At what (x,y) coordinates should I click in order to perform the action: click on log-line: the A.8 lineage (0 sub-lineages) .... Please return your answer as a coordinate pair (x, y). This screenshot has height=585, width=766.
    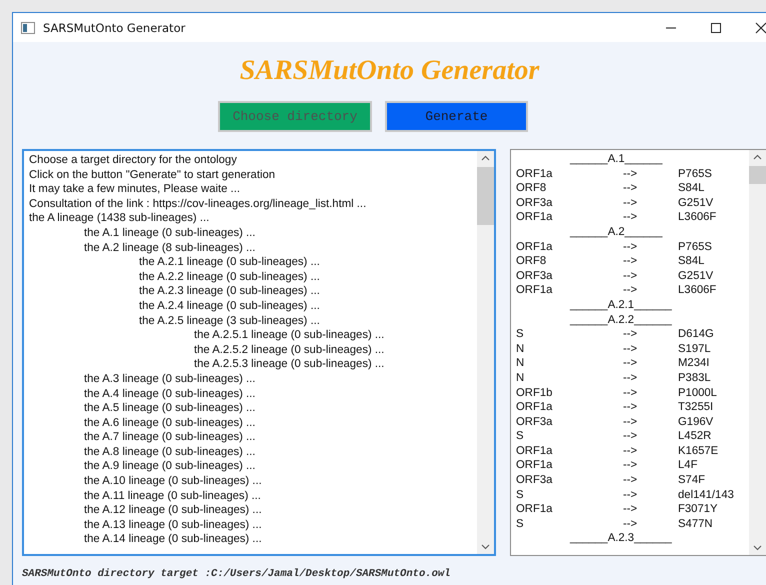
    Looking at the image, I should click on (170, 452).